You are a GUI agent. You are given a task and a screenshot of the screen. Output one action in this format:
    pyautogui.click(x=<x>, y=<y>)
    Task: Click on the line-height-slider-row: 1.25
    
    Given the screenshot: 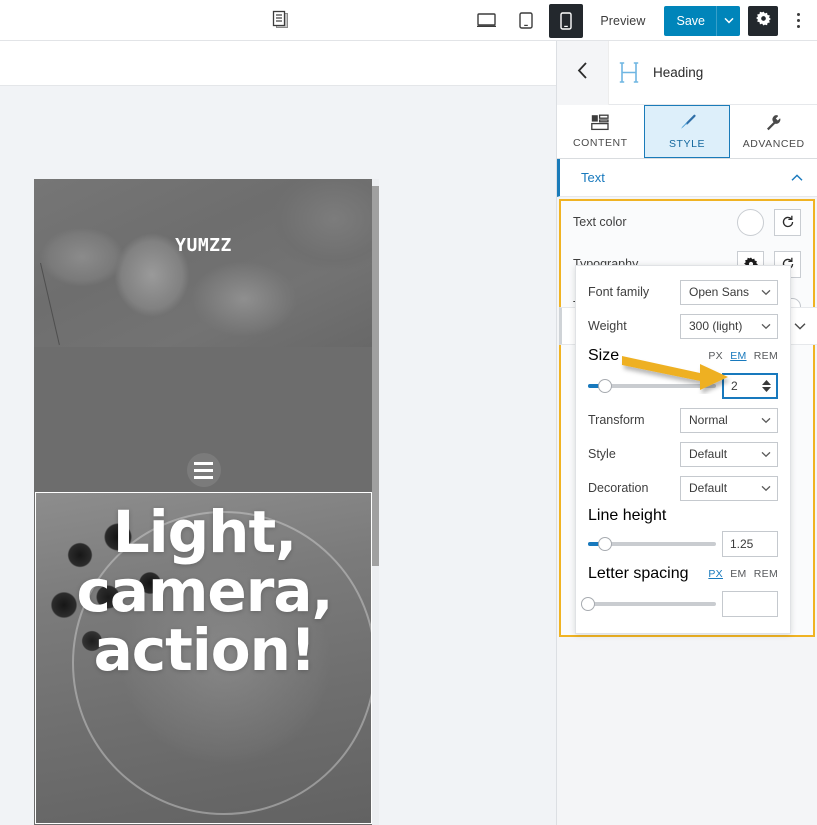 What is the action you would take?
    pyautogui.click(x=683, y=544)
    